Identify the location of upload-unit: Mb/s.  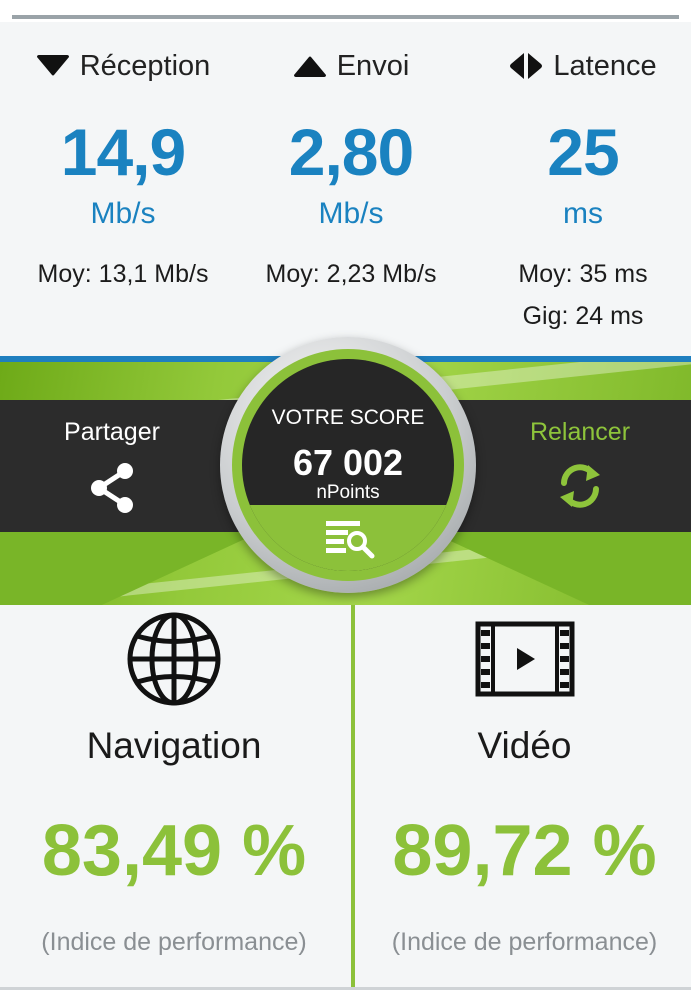
(351, 213).